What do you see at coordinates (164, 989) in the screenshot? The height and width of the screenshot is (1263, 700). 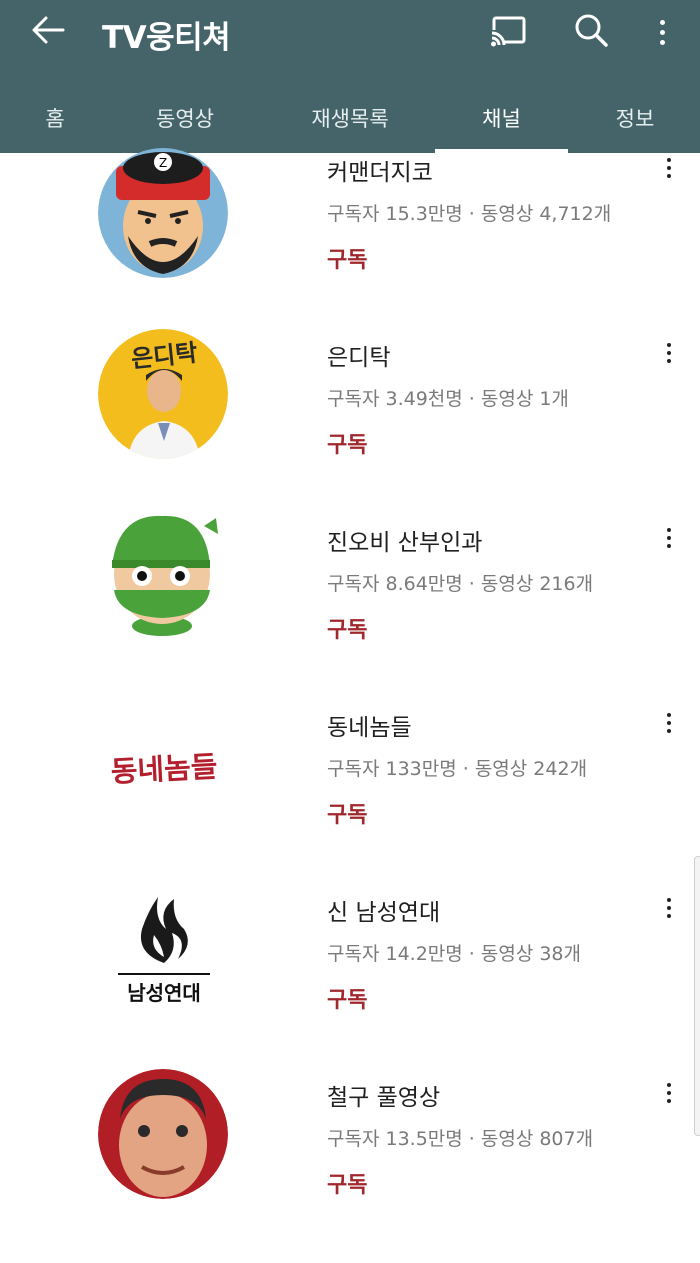 I see `channel-logo-text: 남성연대` at bounding box center [164, 989].